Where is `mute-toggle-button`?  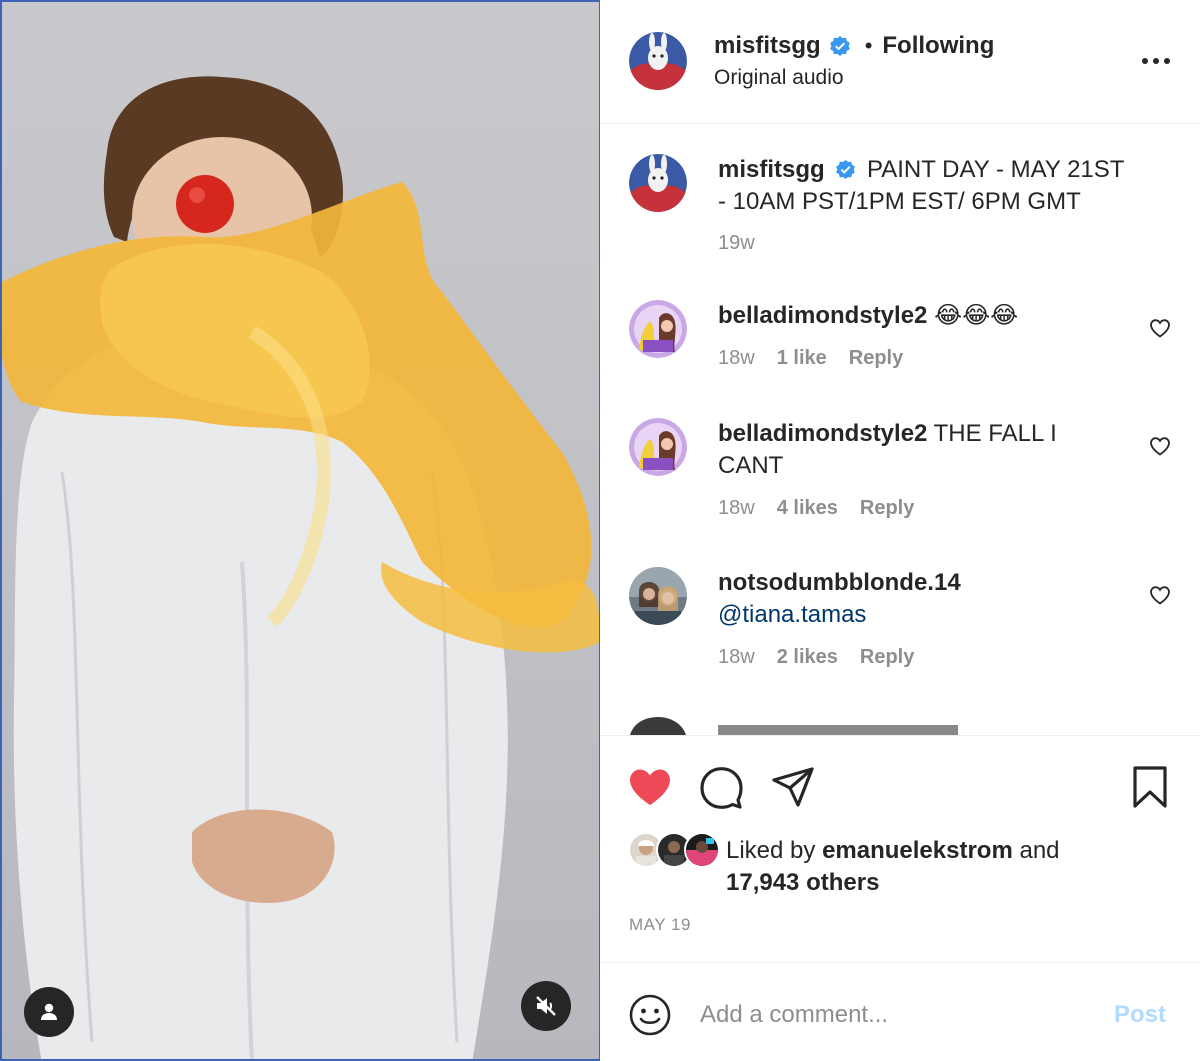
mute-toggle-button is located at coordinates (546, 1006).